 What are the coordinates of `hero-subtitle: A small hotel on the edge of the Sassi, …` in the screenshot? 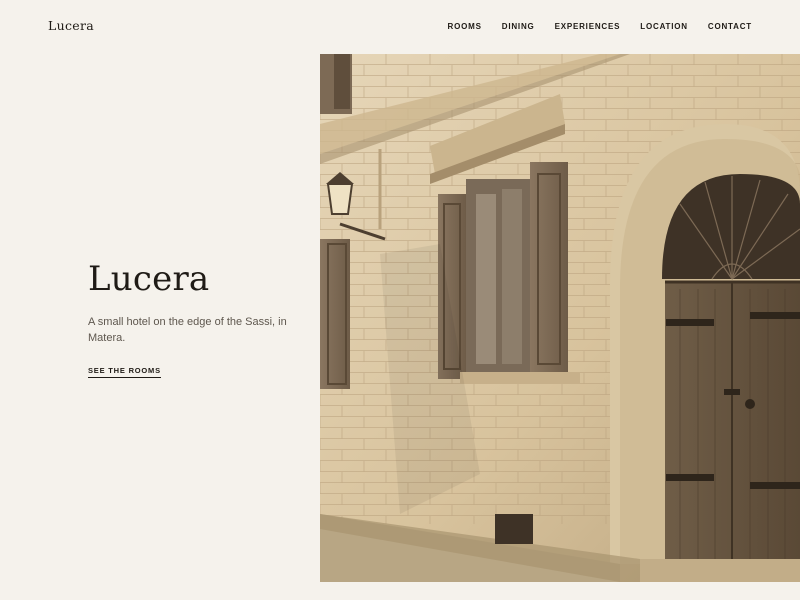 It's located at (187, 330).